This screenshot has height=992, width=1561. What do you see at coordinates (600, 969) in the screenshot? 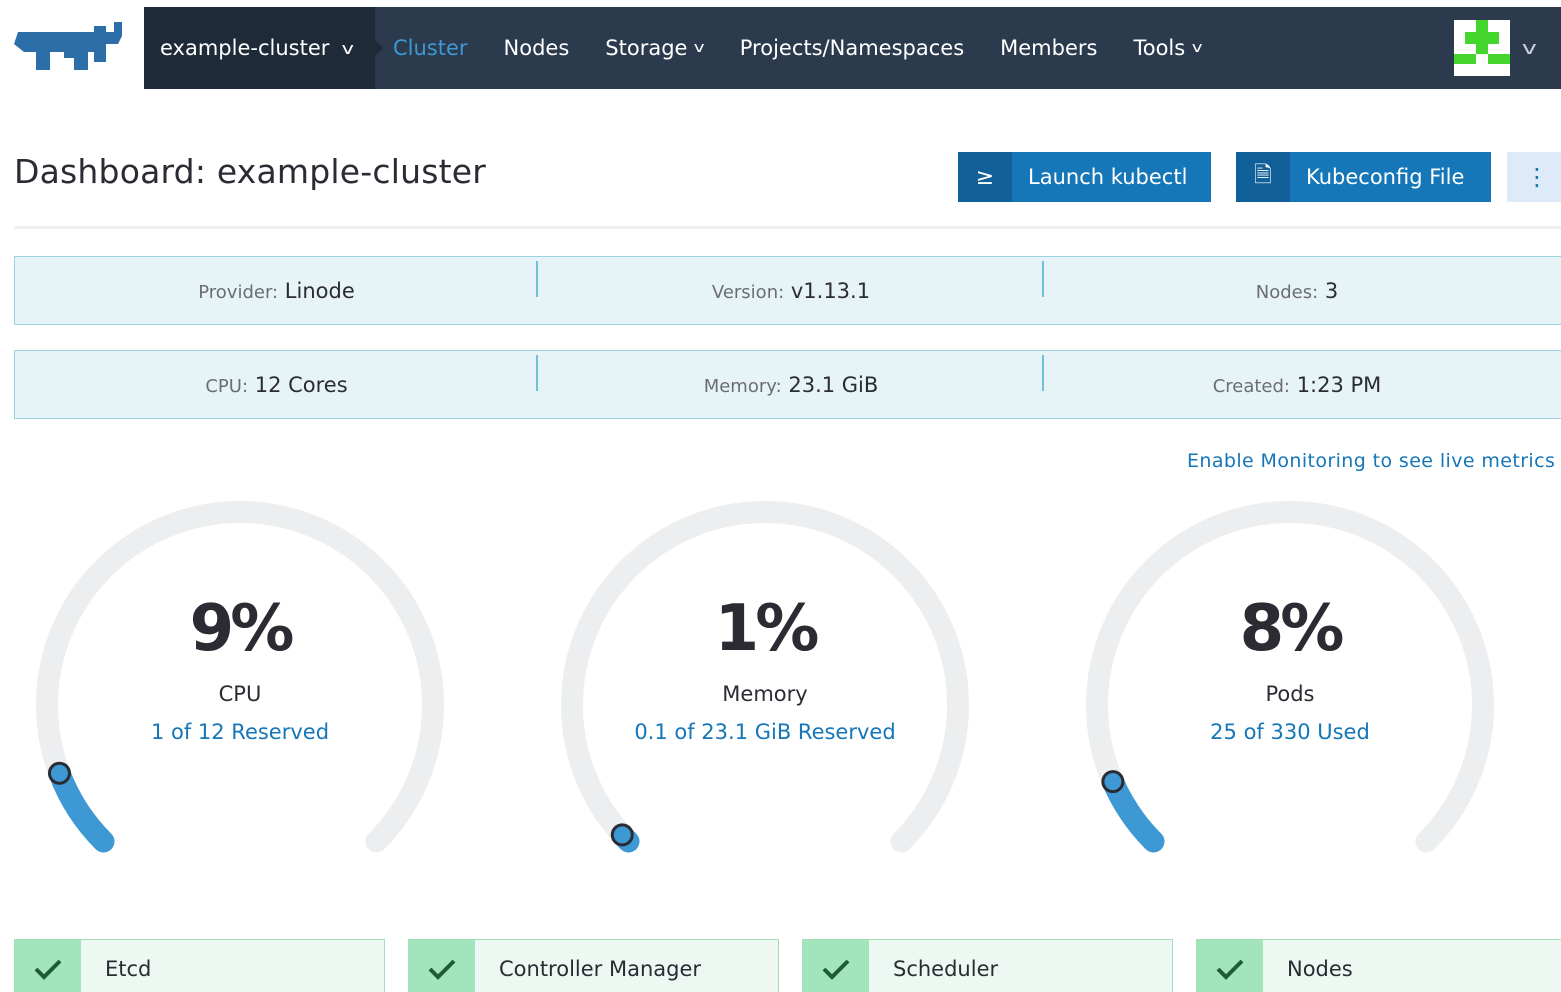
I see `component-name: Controller Manager` at bounding box center [600, 969].